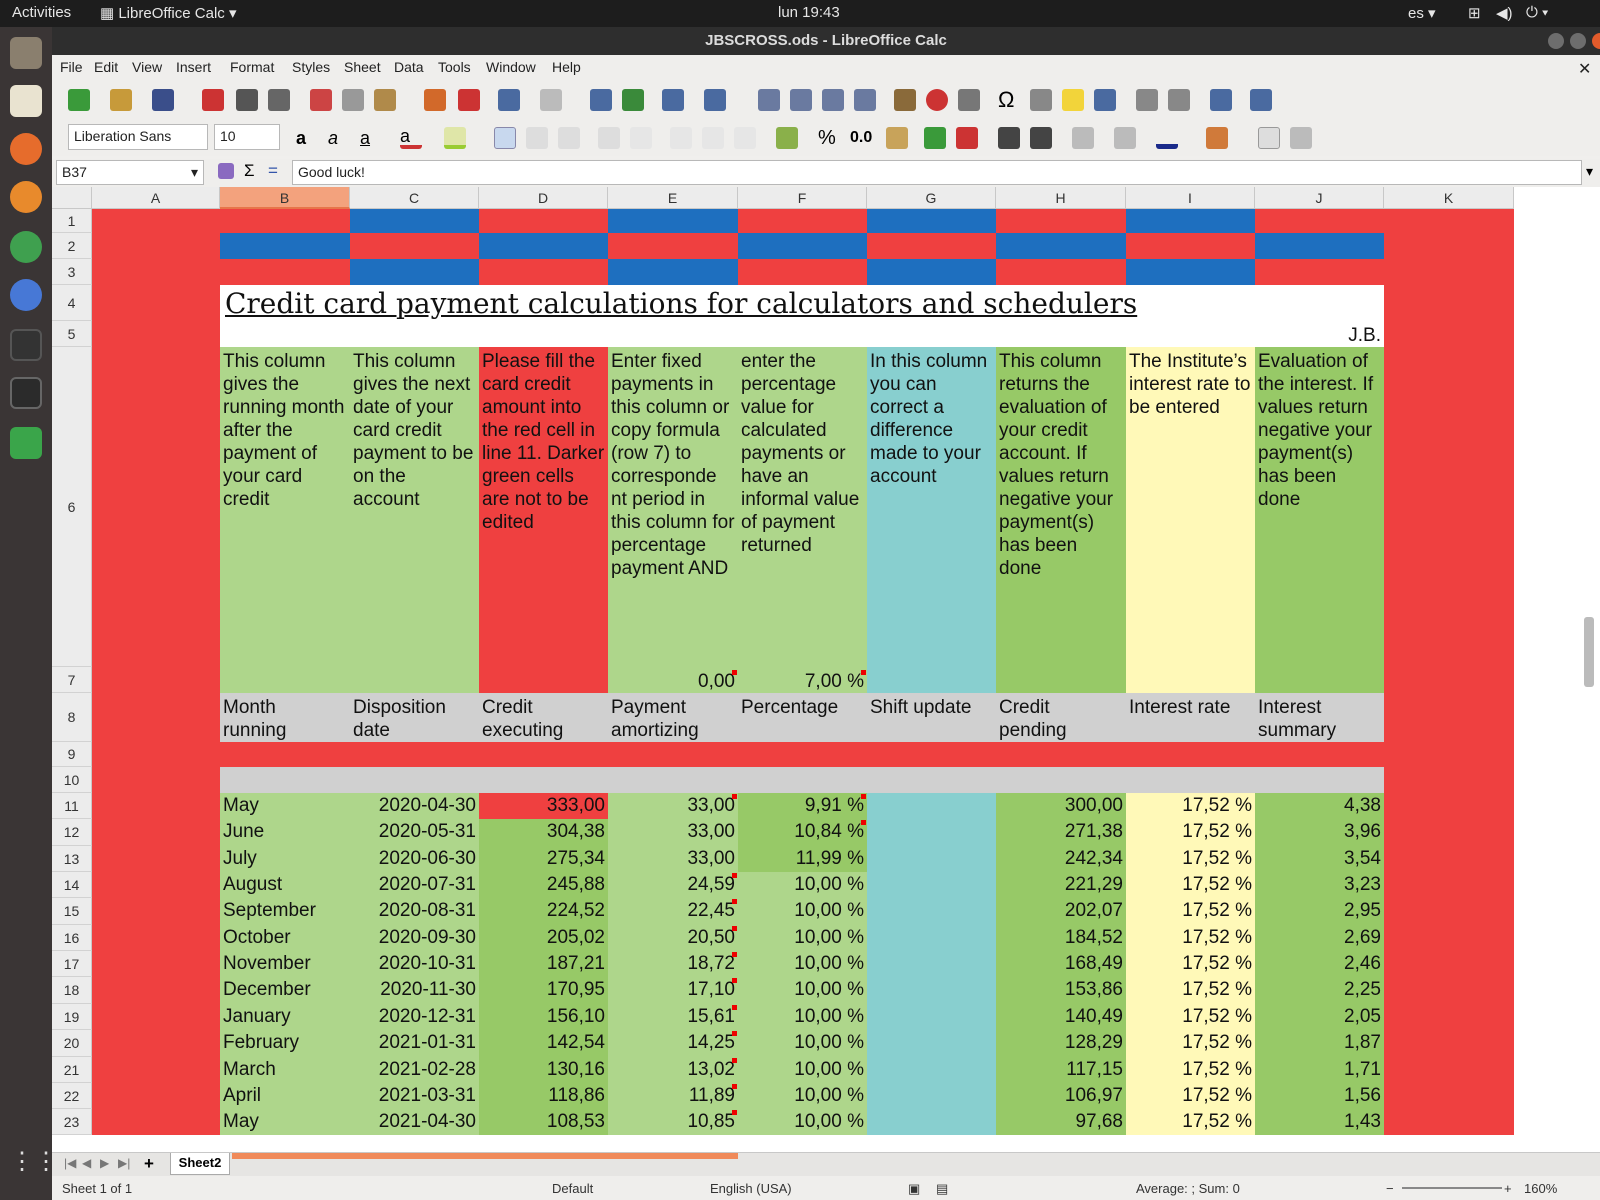  I want to click on print-icon, so click(247, 100).